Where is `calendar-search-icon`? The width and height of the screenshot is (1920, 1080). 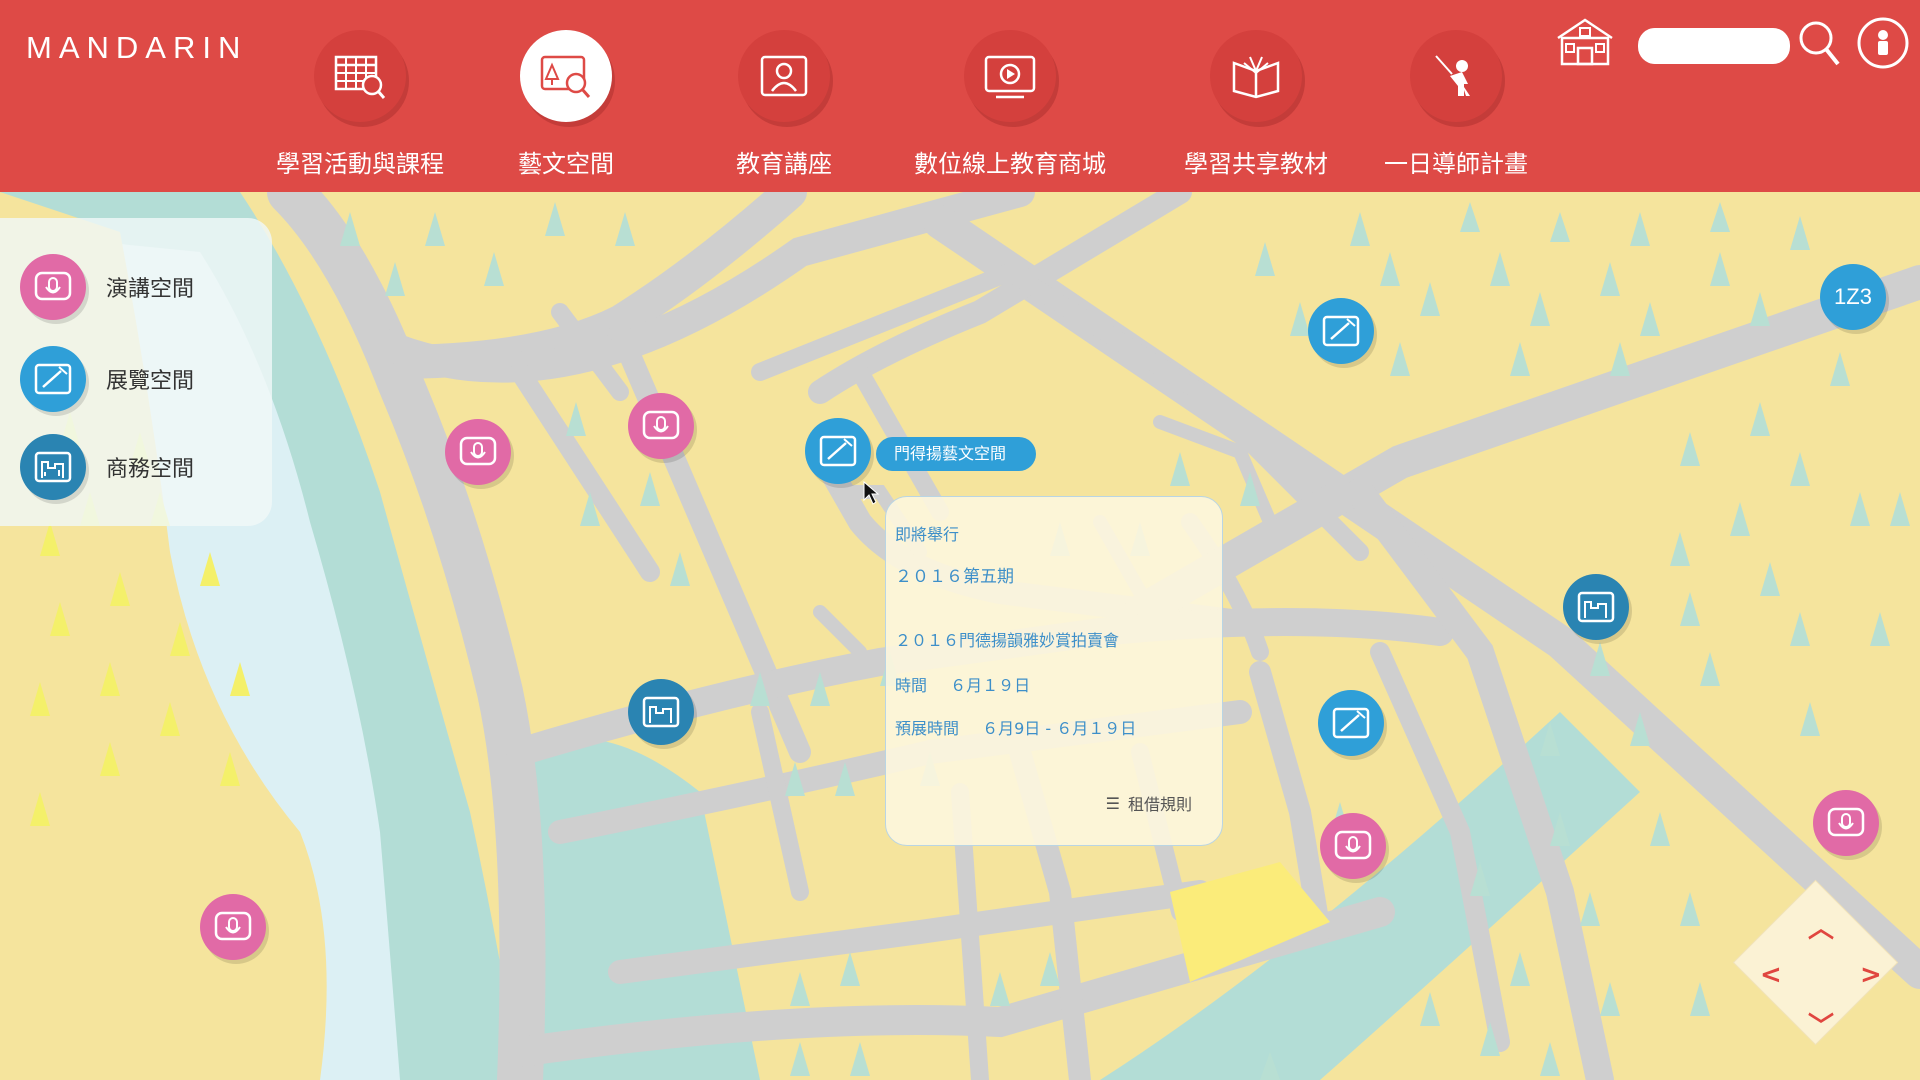
calendar-search-icon is located at coordinates (360, 77).